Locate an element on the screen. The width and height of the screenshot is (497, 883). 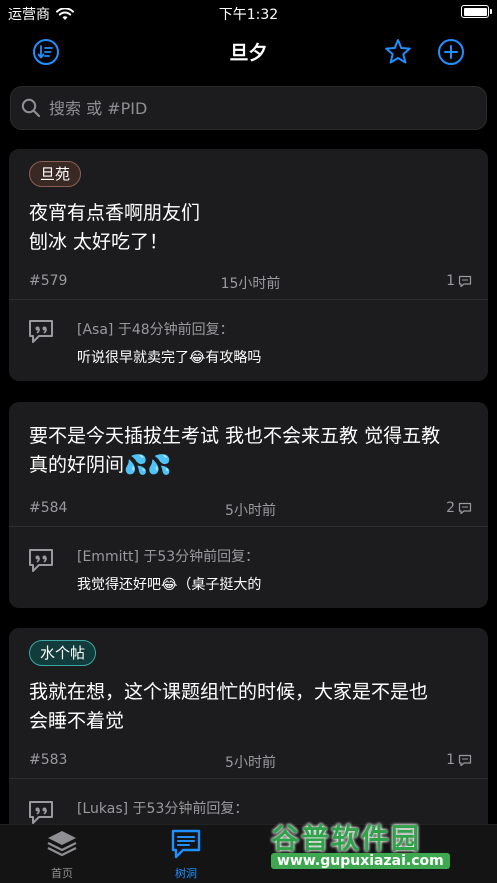
post-time: 15小时前 is located at coordinates (250, 284).